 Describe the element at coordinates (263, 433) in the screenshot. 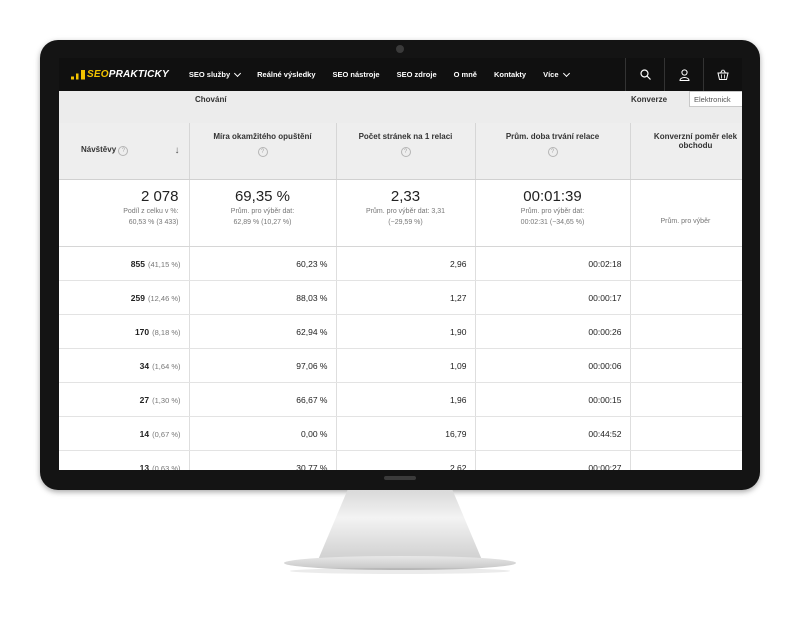

I see `bounce-cell: 0,00 %` at that location.